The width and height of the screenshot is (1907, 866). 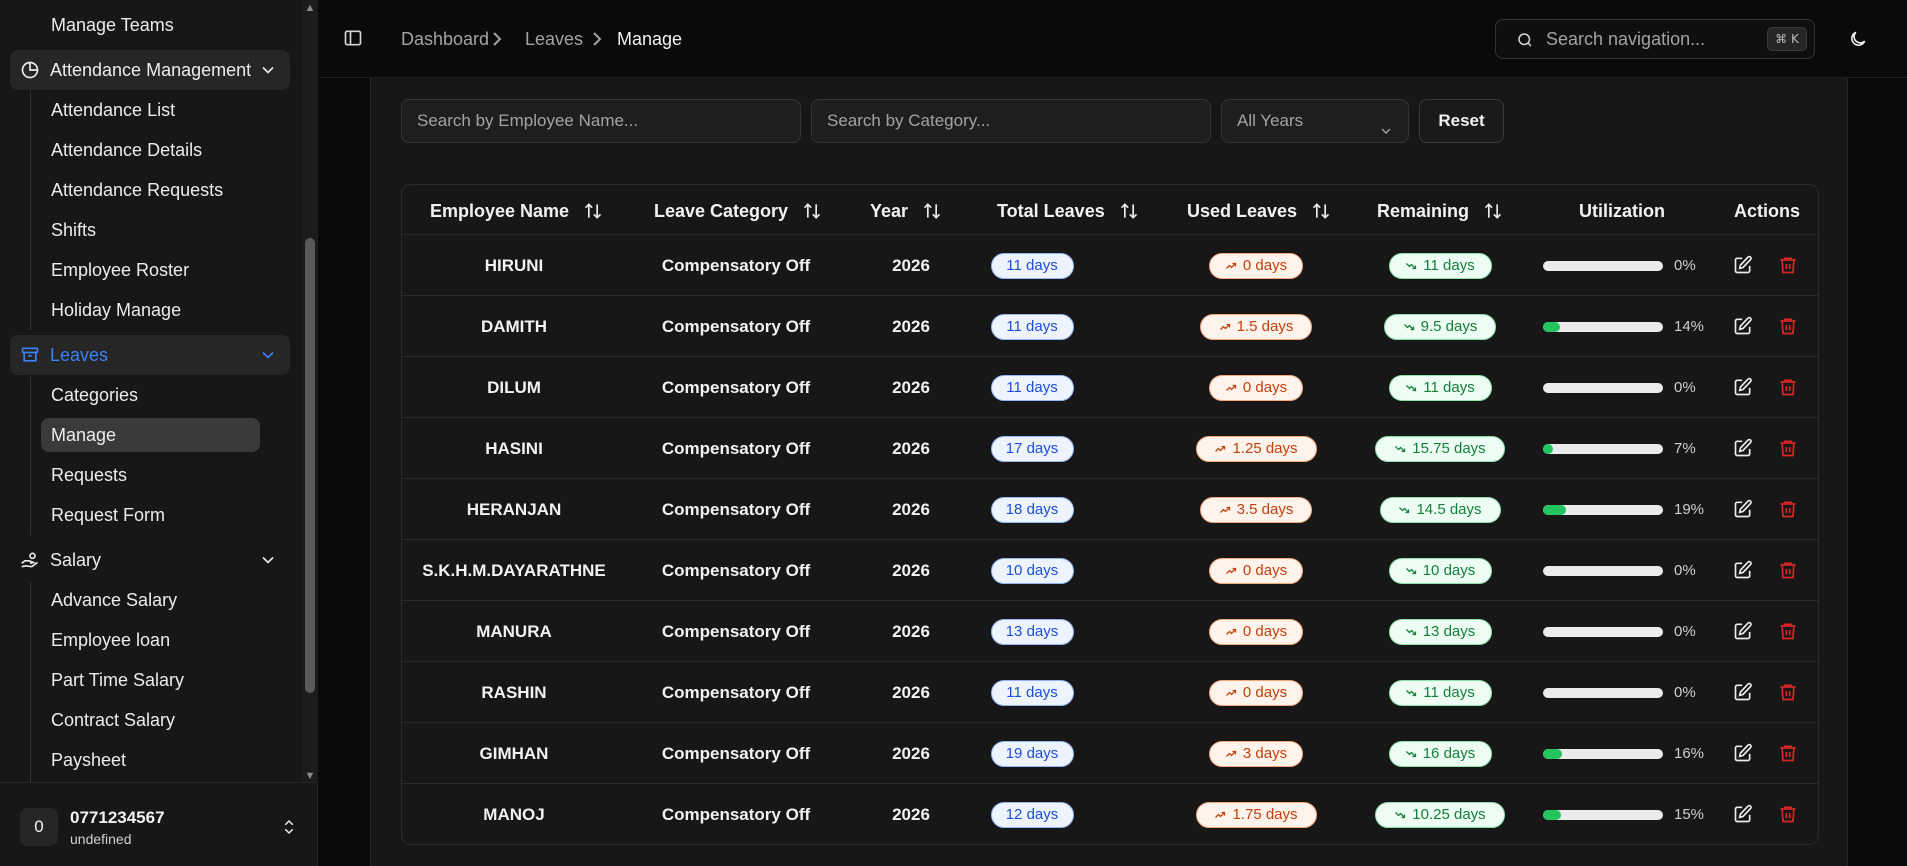 What do you see at coordinates (1220, 815) in the screenshot?
I see `trending-up-icon` at bounding box center [1220, 815].